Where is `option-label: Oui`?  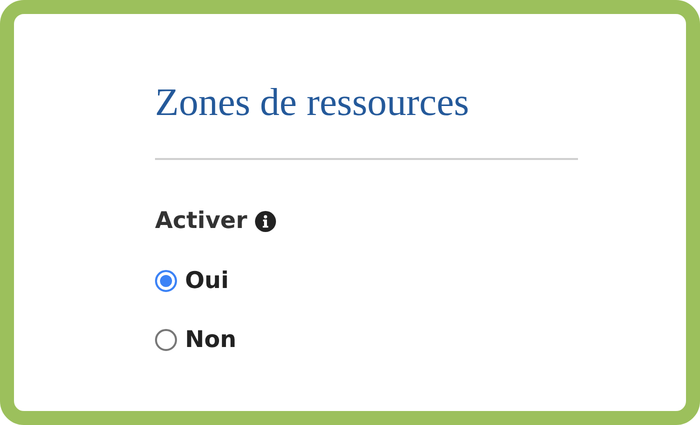
option-label: Oui is located at coordinates (207, 281).